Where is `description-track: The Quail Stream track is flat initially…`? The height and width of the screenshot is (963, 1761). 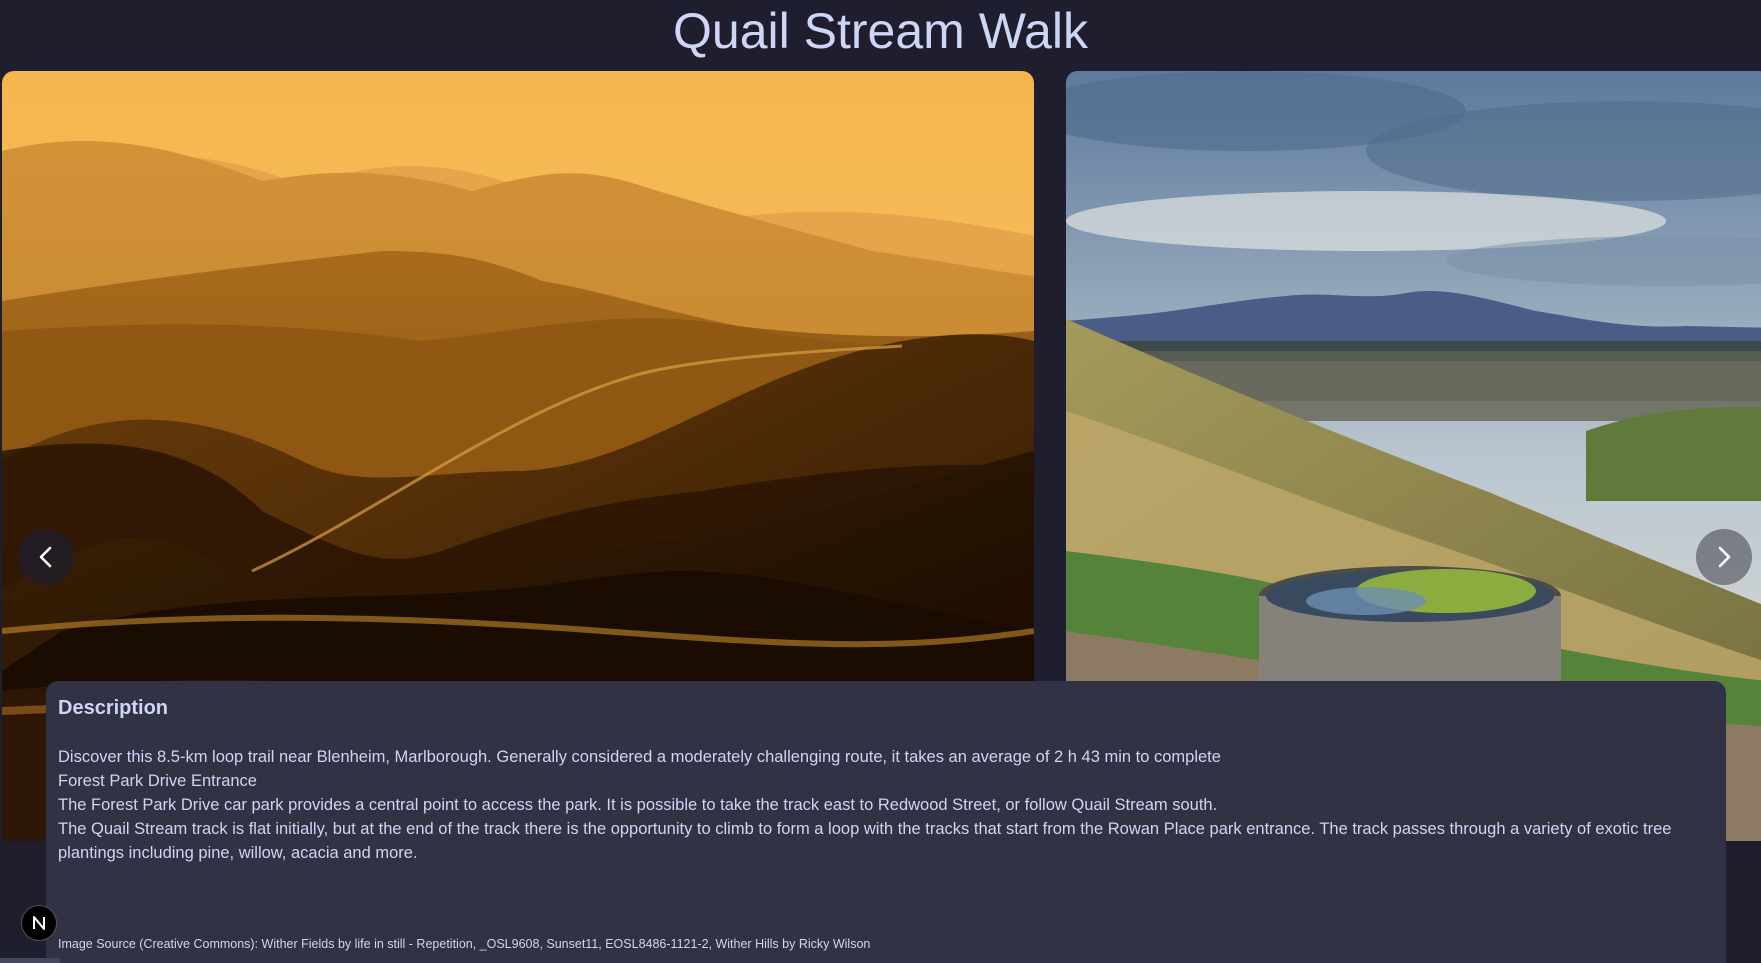 description-track: The Quail Stream track is flat initially… is located at coordinates (865, 841).